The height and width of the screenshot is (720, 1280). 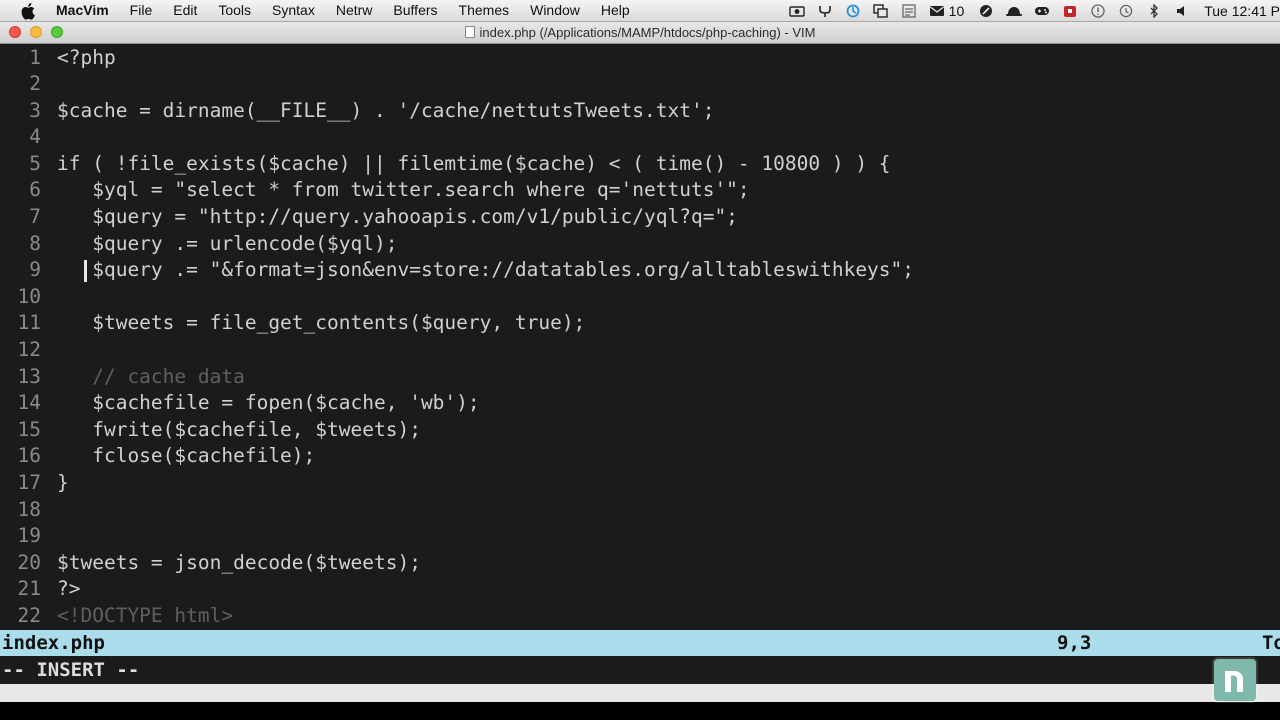 What do you see at coordinates (1031, 11) in the screenshot?
I see `status-menu-area: 10 Tue 12:41 P` at bounding box center [1031, 11].